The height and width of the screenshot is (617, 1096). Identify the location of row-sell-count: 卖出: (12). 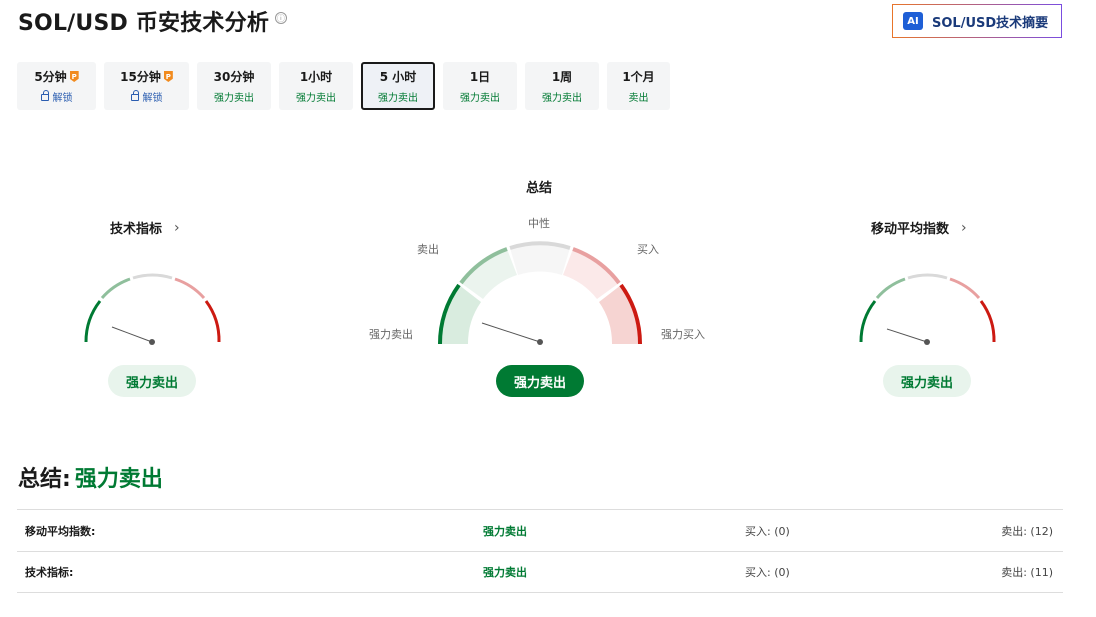
(1027, 531).